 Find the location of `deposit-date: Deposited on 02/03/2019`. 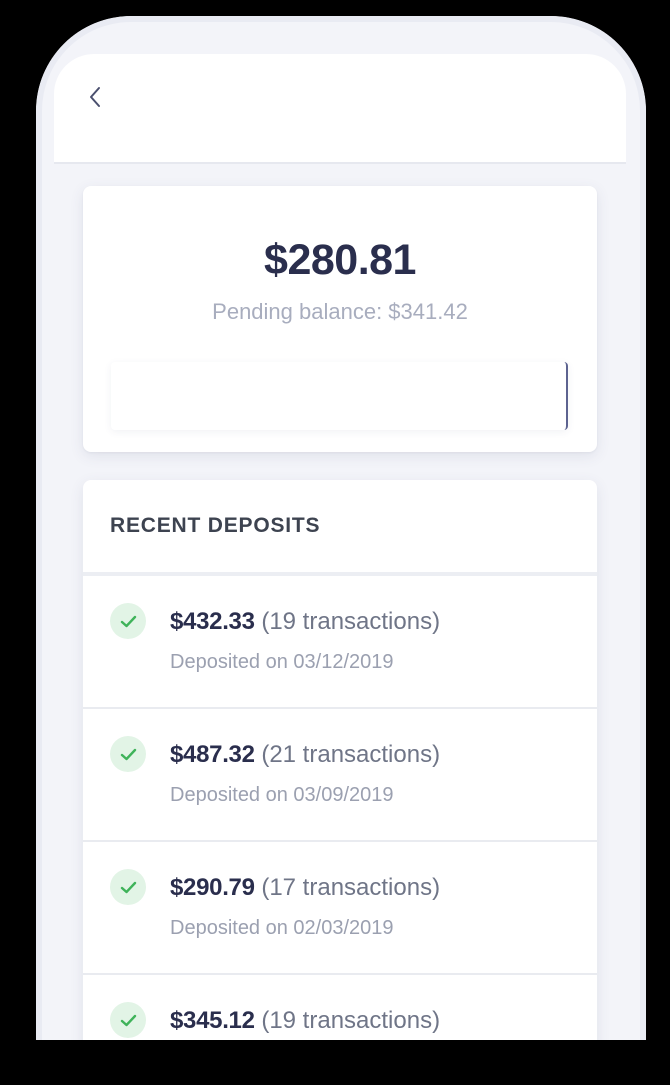

deposit-date: Deposited on 02/03/2019 is located at coordinates (282, 928).